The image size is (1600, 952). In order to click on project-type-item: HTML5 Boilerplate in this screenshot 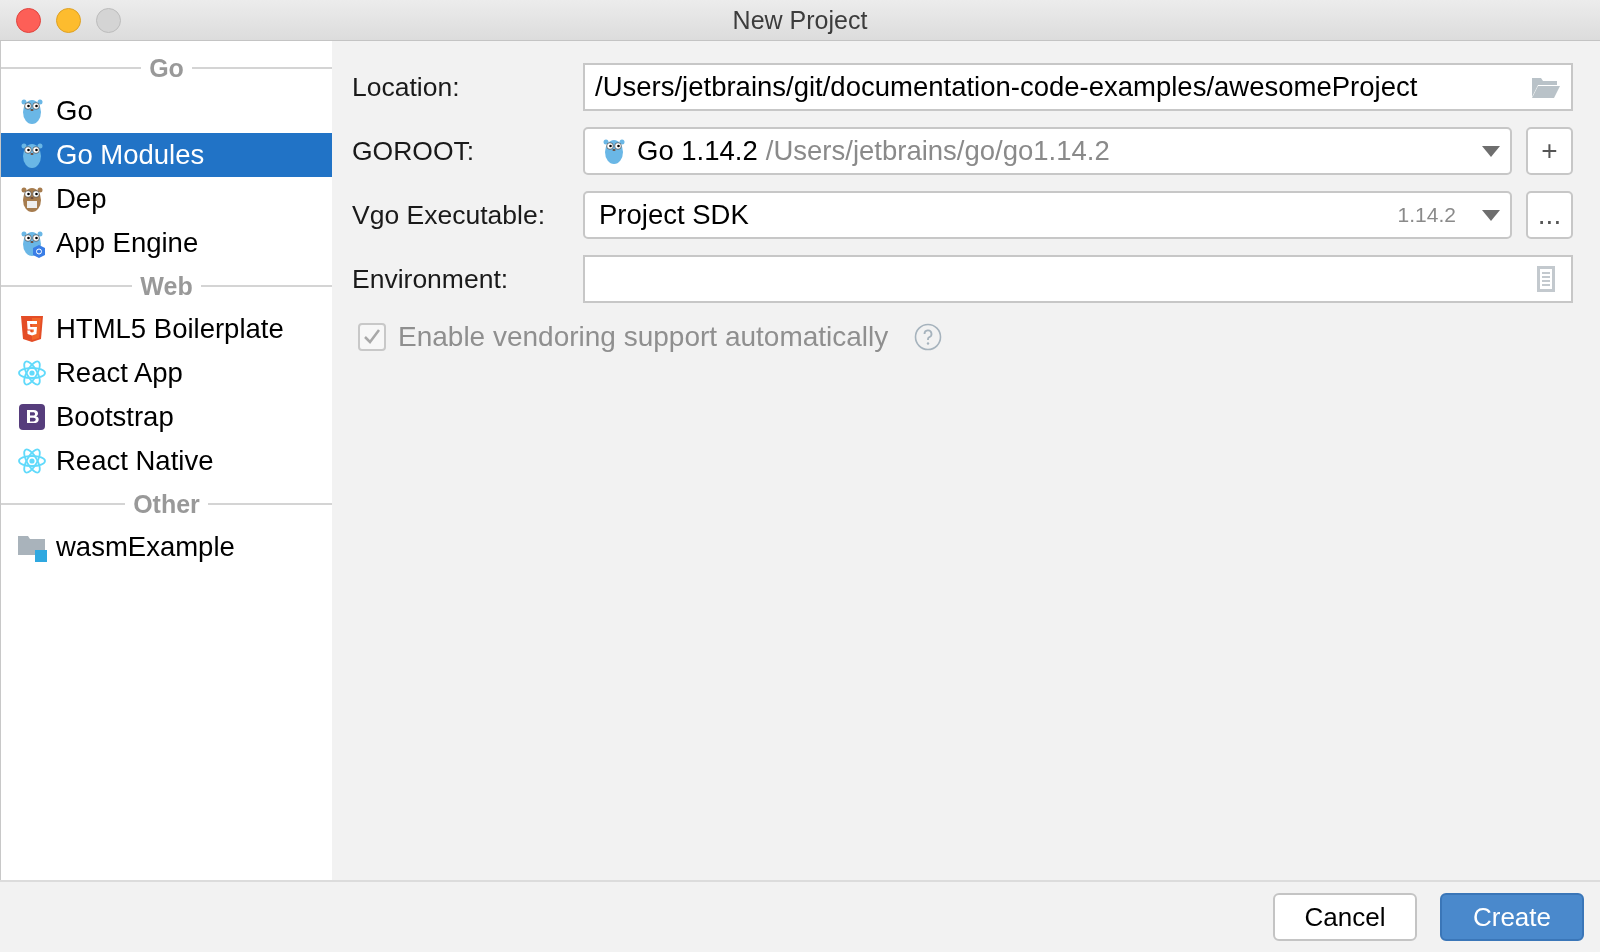, I will do `click(166, 329)`.